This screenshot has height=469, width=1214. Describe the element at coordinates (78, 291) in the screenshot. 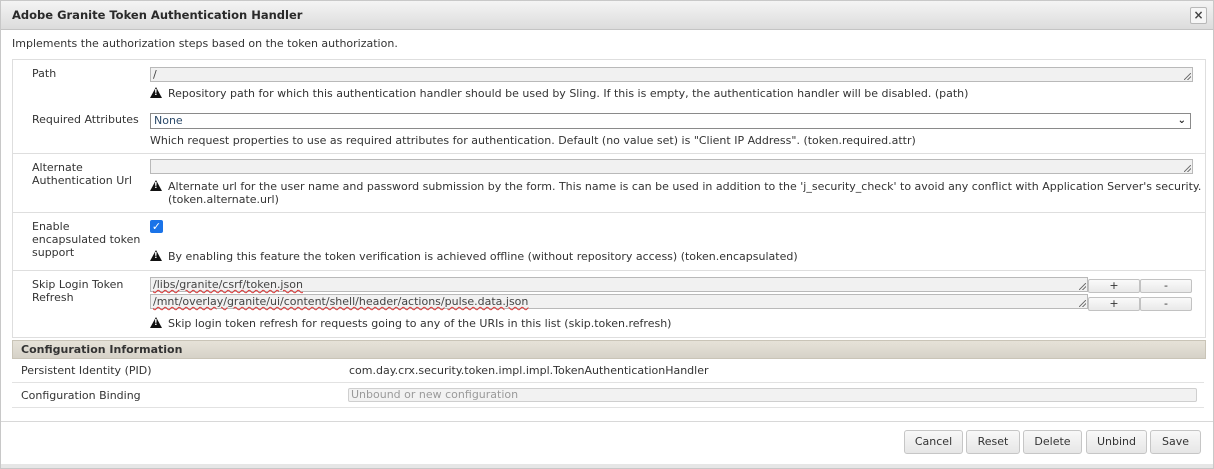

I see `skip-token-refresh-label: Skip Login Token Refresh` at that location.